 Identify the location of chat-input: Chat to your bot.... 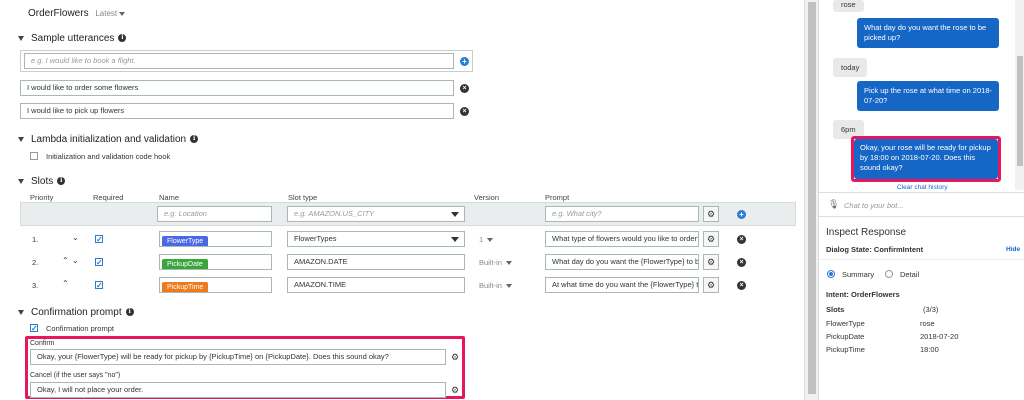
(874, 205).